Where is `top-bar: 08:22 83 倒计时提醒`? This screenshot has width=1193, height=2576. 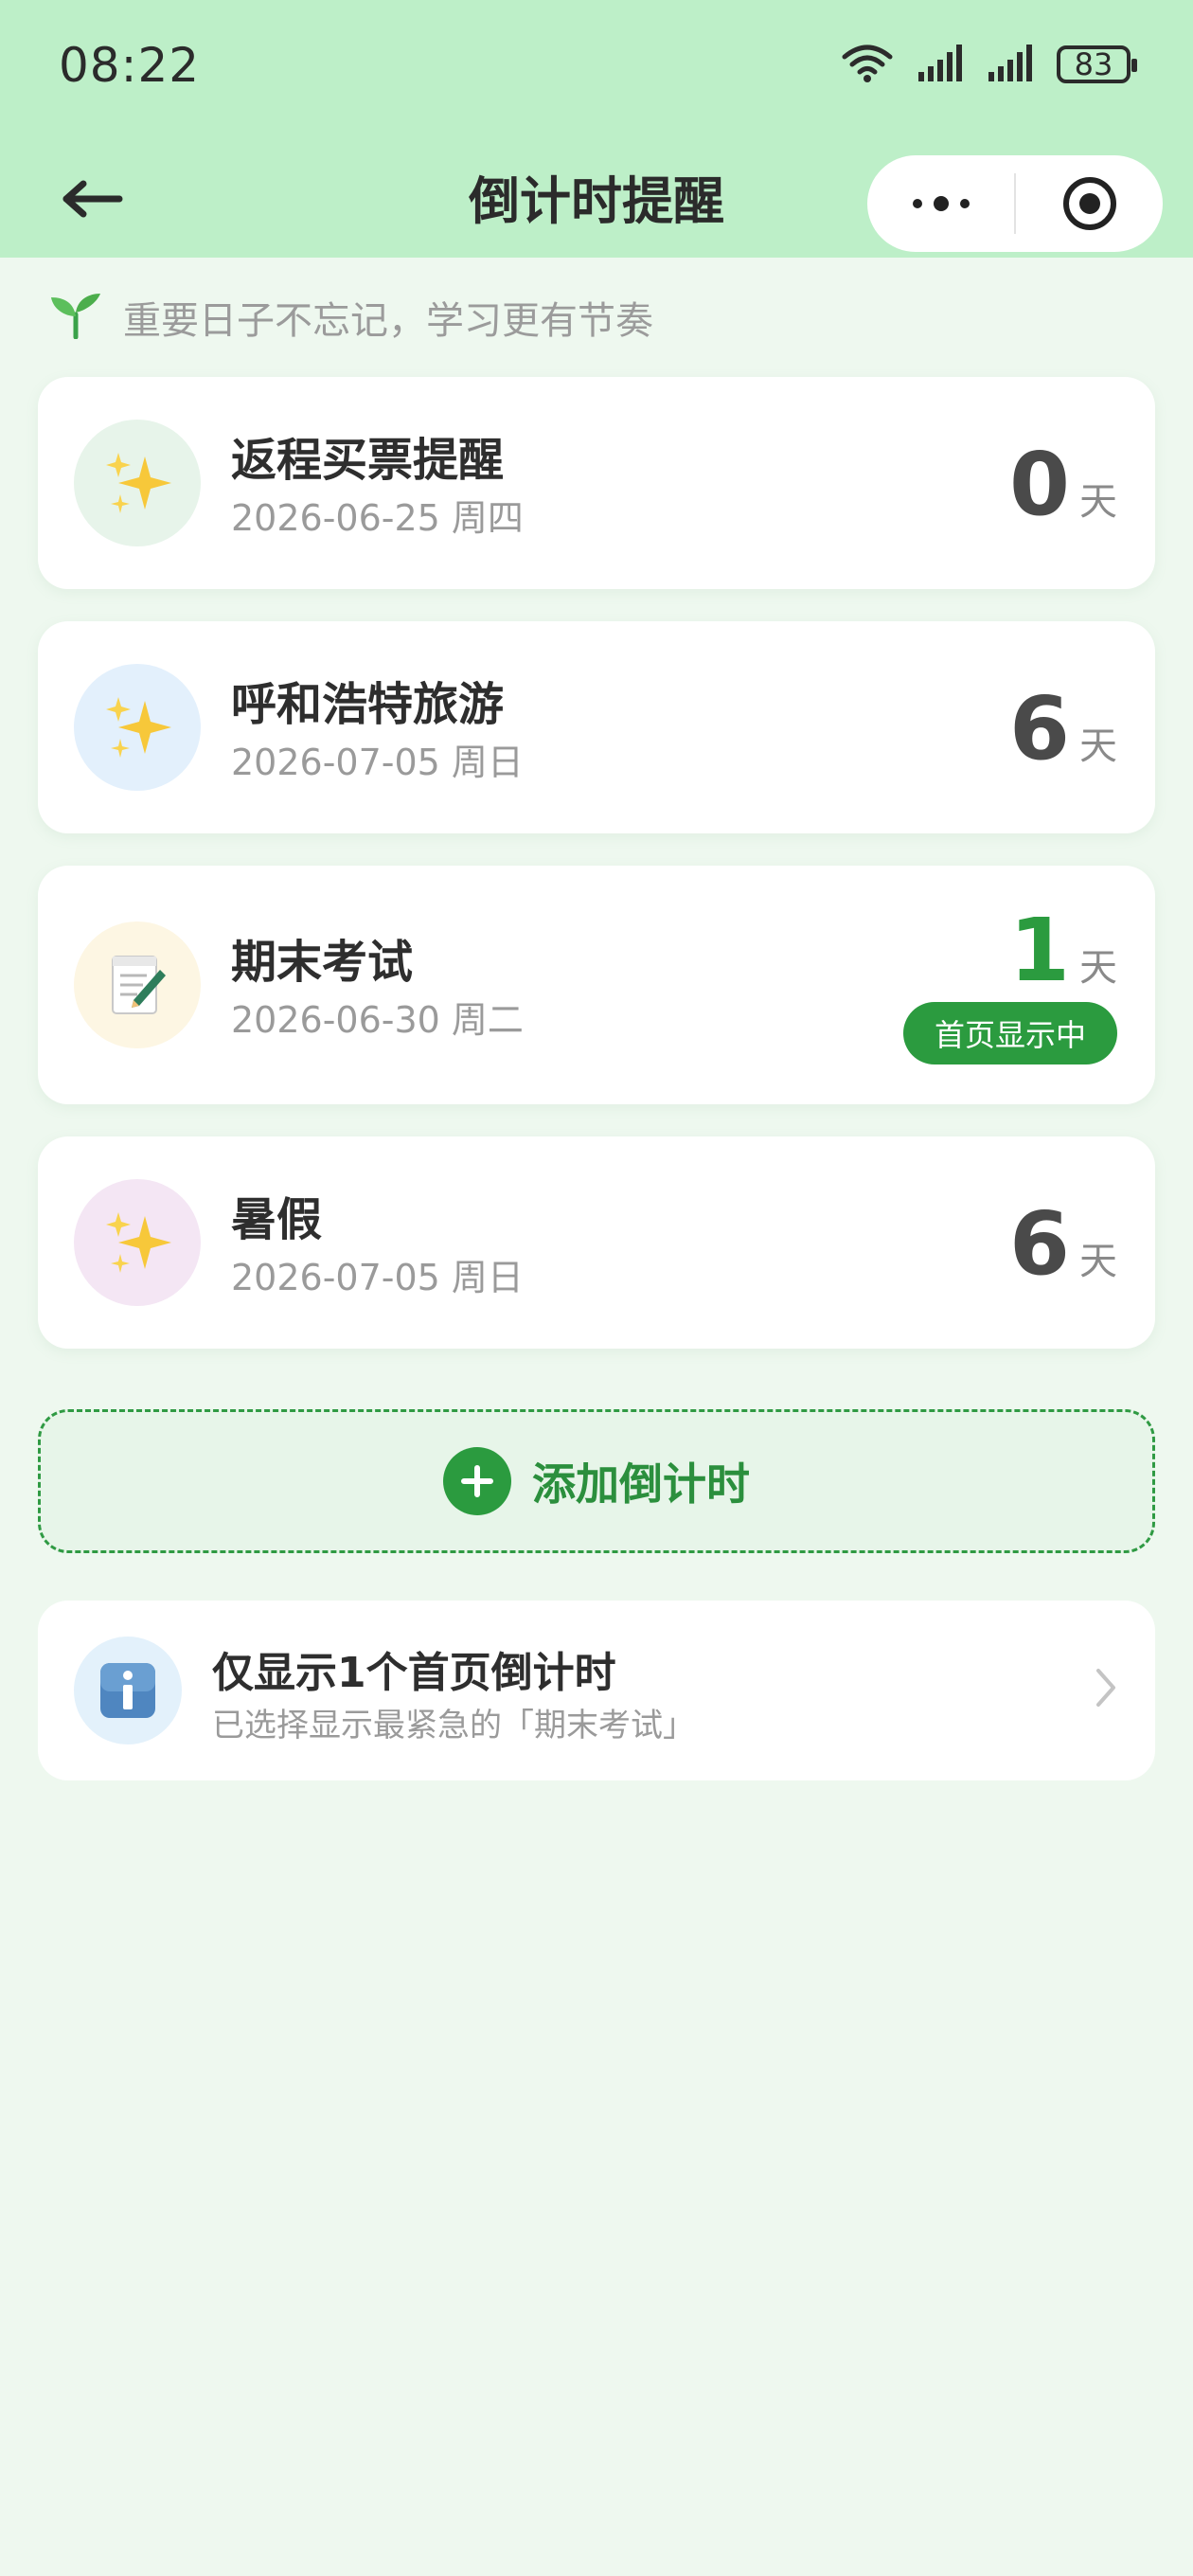
top-bar: 08:22 83 倒计时提醒 is located at coordinates (596, 129).